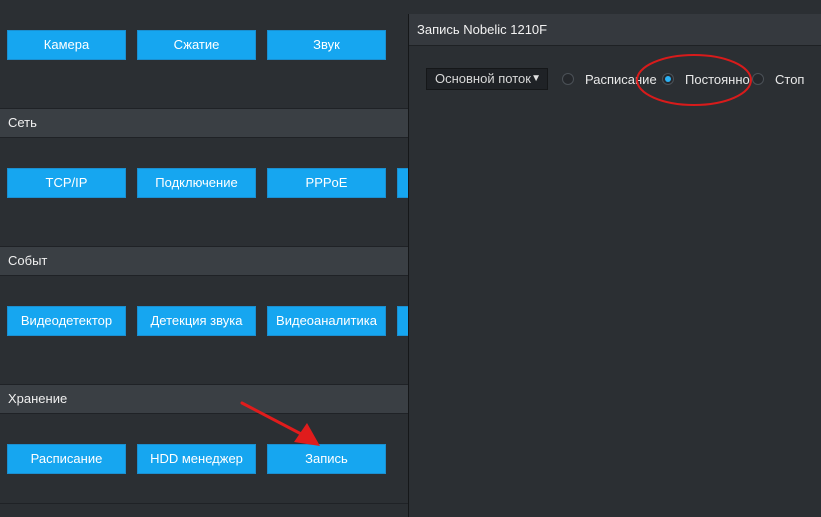 Image resolution: width=821 pixels, height=517 pixels. Describe the element at coordinates (204, 261) in the screenshot. I see `section-header-events: Событ` at that location.